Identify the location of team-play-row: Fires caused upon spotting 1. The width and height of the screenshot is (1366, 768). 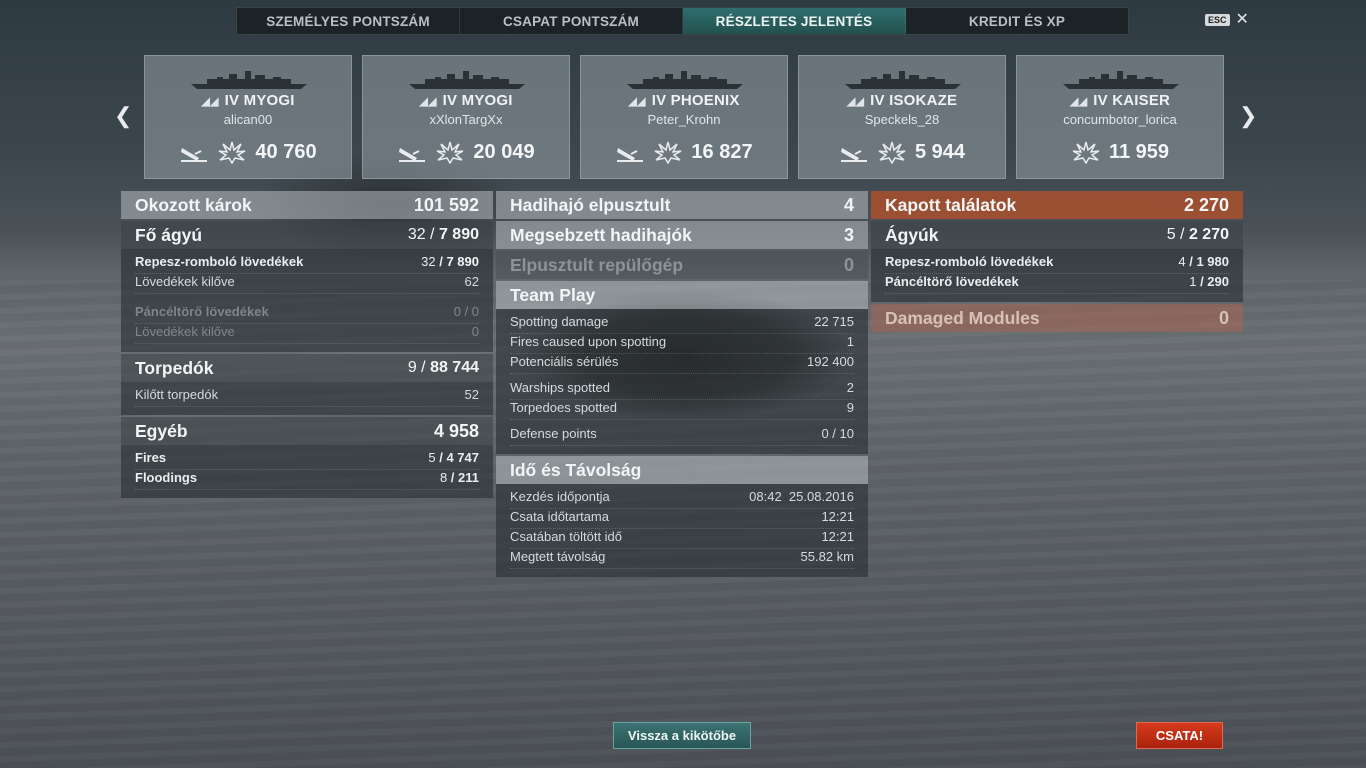
(682, 344).